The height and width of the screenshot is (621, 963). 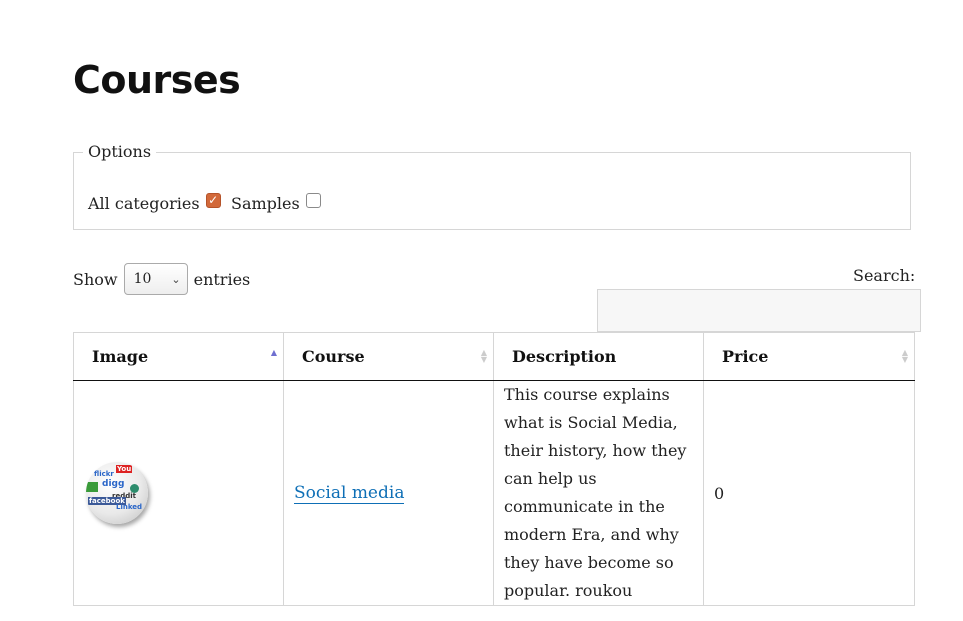 What do you see at coordinates (349, 493) in the screenshot?
I see `course-link: Social media` at bounding box center [349, 493].